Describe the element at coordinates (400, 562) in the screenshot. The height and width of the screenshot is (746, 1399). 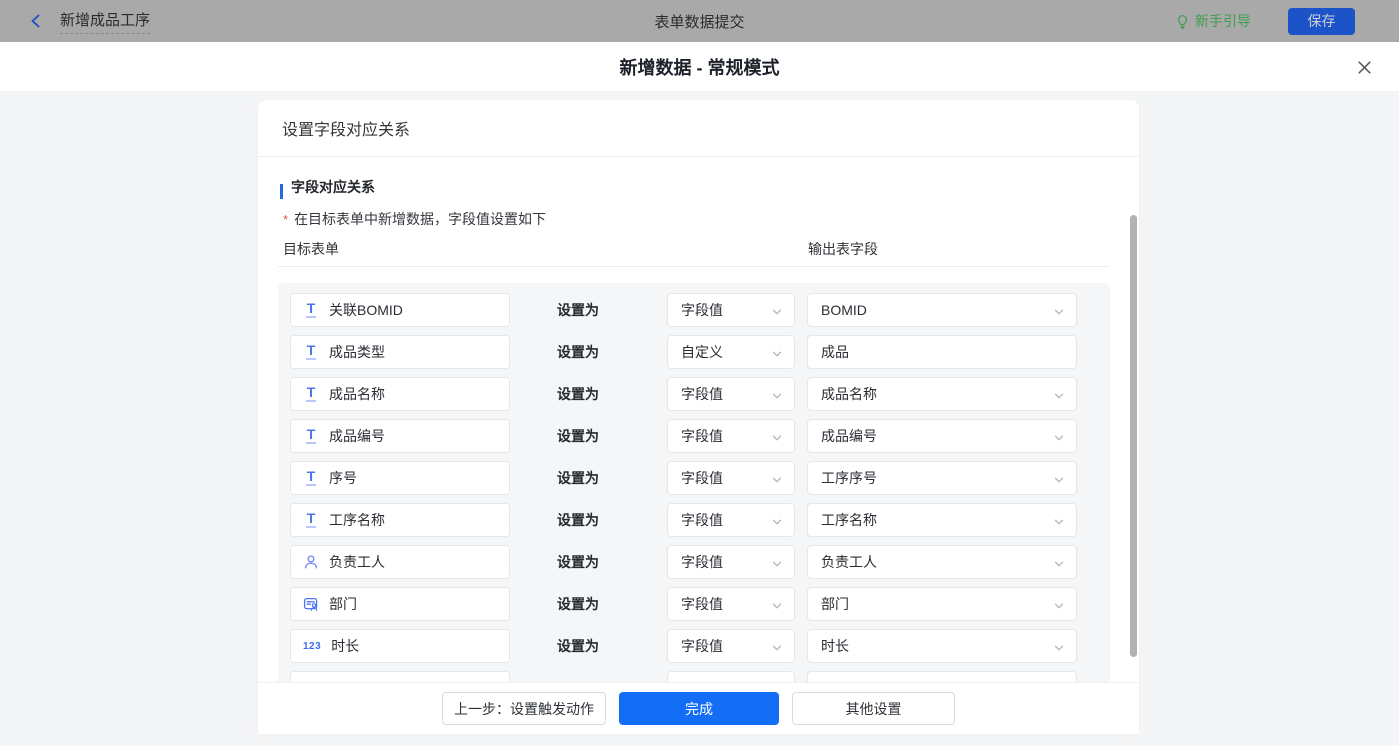
I see `target-field-box: 负责工人` at that location.